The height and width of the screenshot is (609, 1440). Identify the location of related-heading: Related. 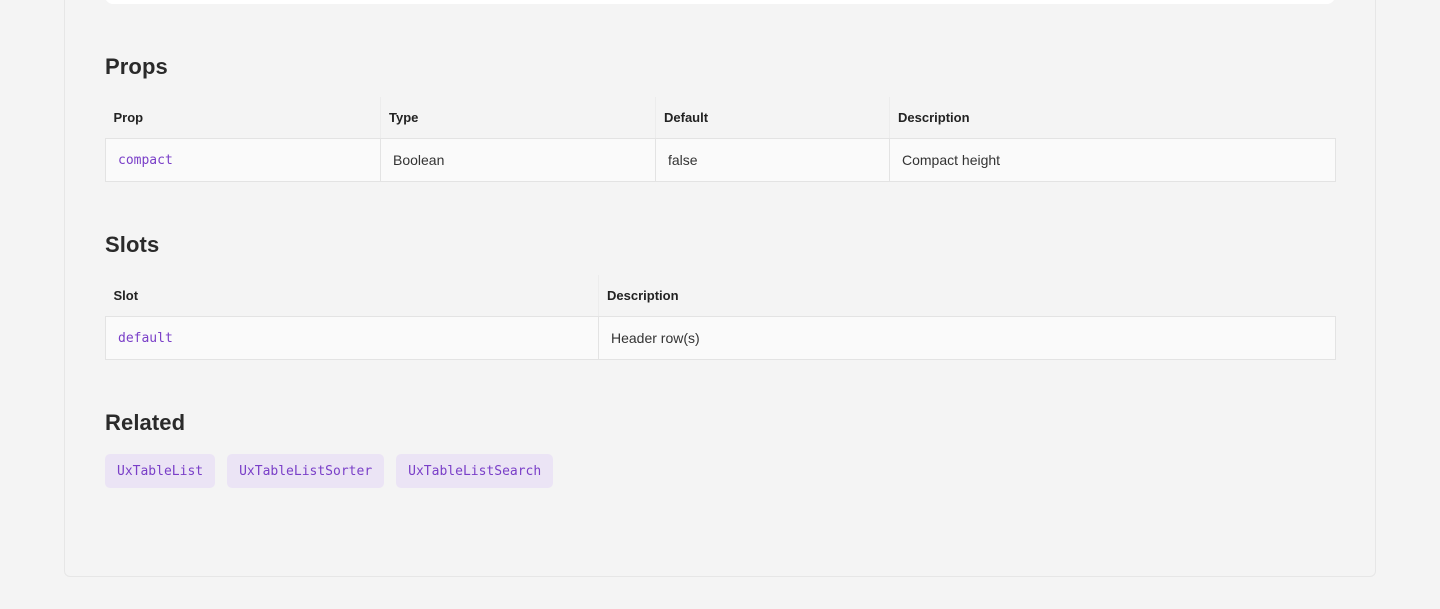
(145, 422).